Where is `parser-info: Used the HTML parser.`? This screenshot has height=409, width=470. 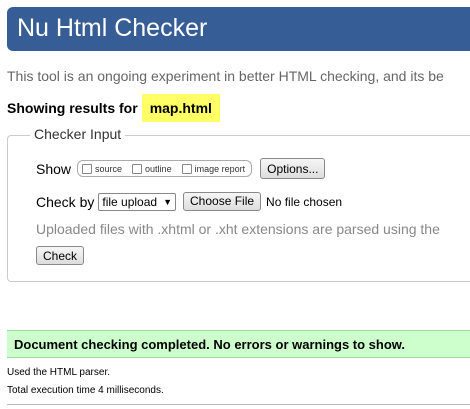
parser-info: Used the HTML parser. is located at coordinates (59, 372).